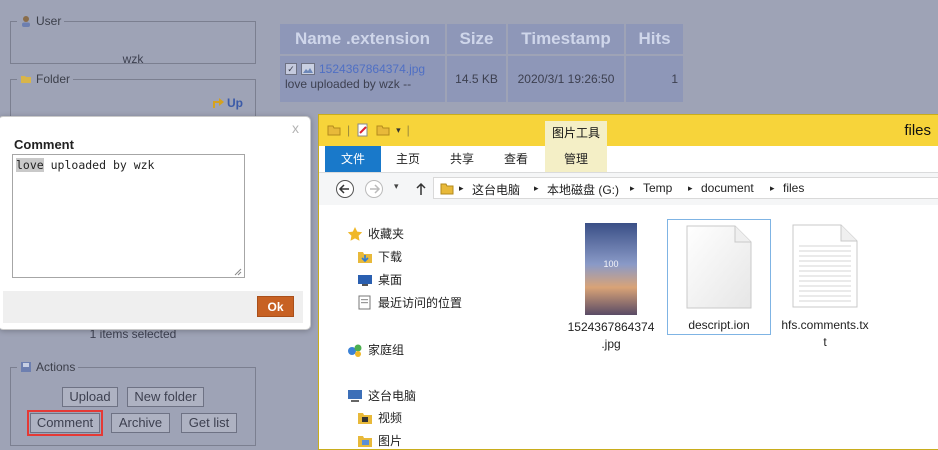  Describe the element at coordinates (611, 327) in the screenshot. I see `file-name: 1524367864374` at that location.